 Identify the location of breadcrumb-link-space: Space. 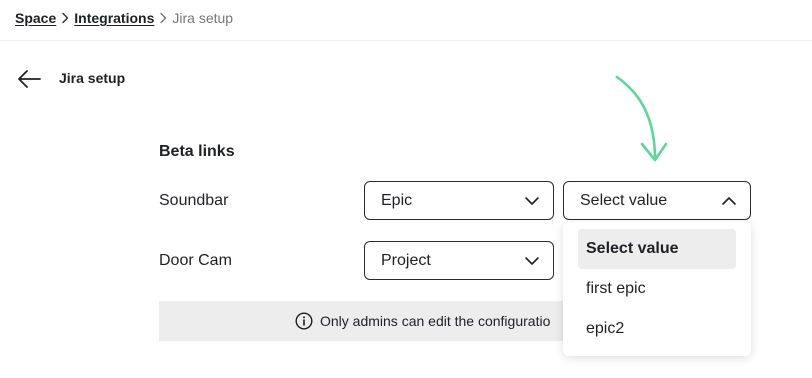
(35, 18).